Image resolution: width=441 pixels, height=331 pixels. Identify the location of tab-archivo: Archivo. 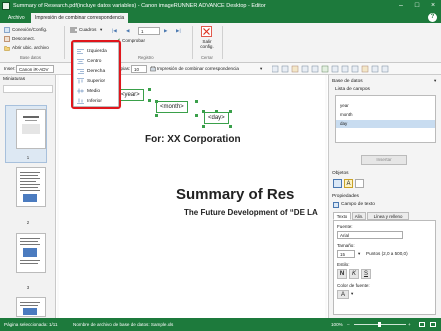
(16, 18).